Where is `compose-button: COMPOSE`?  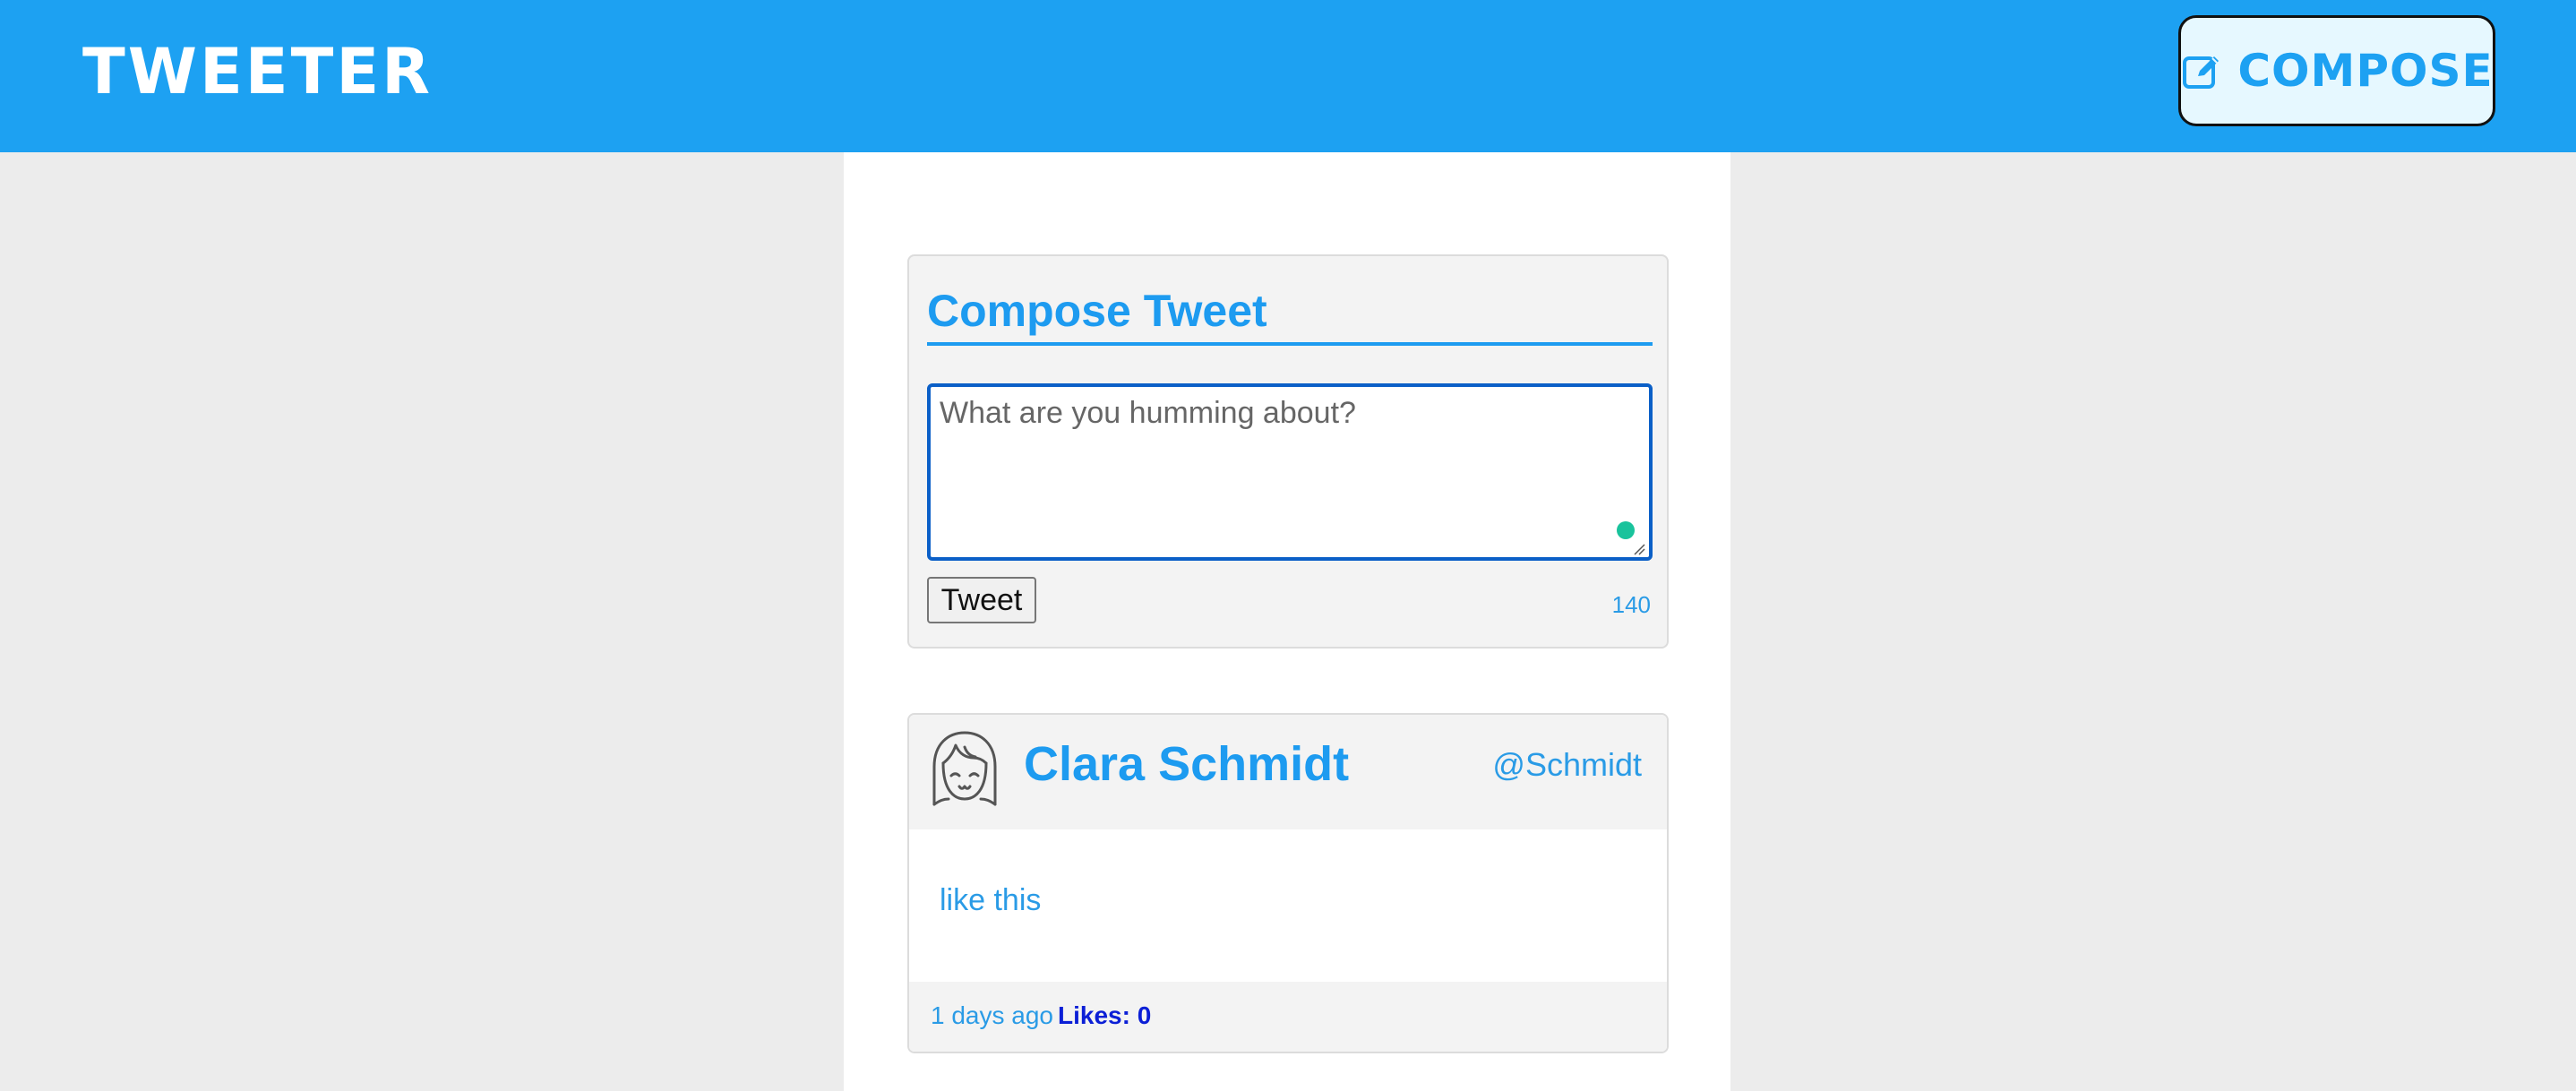 compose-button: COMPOSE is located at coordinates (2336, 70).